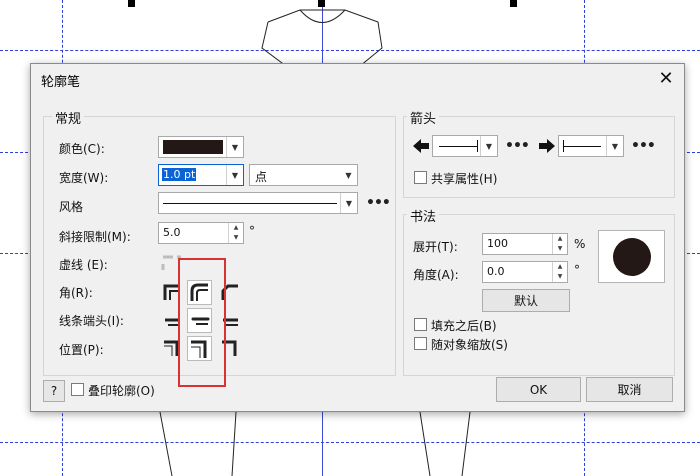 The image size is (700, 476). I want to click on arrow-right-icon, so click(547, 146).